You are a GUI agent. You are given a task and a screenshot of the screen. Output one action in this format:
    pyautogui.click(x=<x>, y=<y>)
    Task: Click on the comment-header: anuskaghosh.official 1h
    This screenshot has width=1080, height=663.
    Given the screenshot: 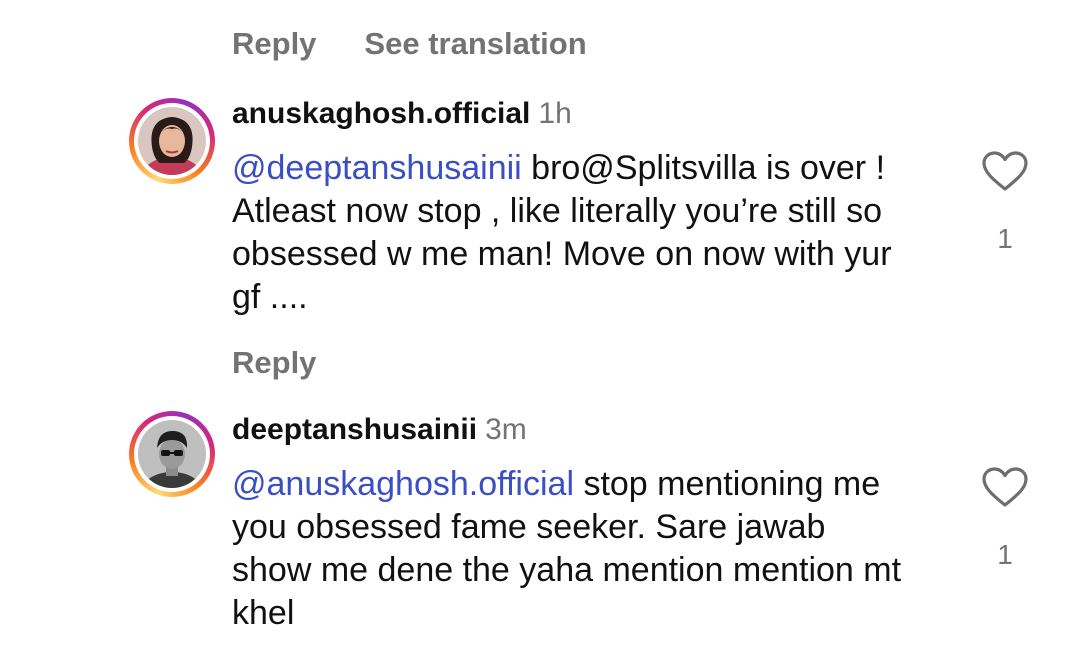 What is the action you would take?
    pyautogui.click(x=402, y=114)
    